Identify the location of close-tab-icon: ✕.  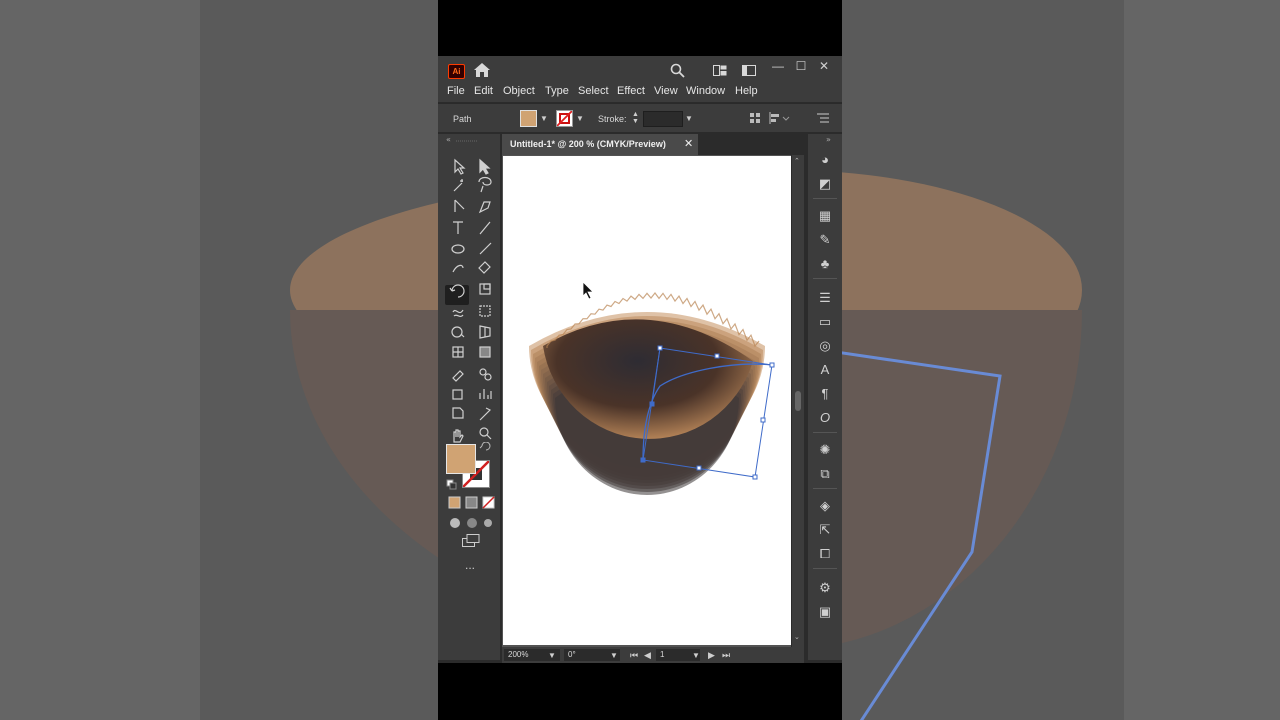
(688, 143).